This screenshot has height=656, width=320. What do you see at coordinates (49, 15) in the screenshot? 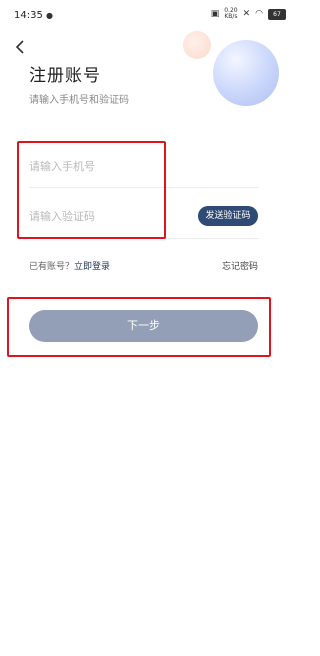
I see `wechat-icon: ●` at bounding box center [49, 15].